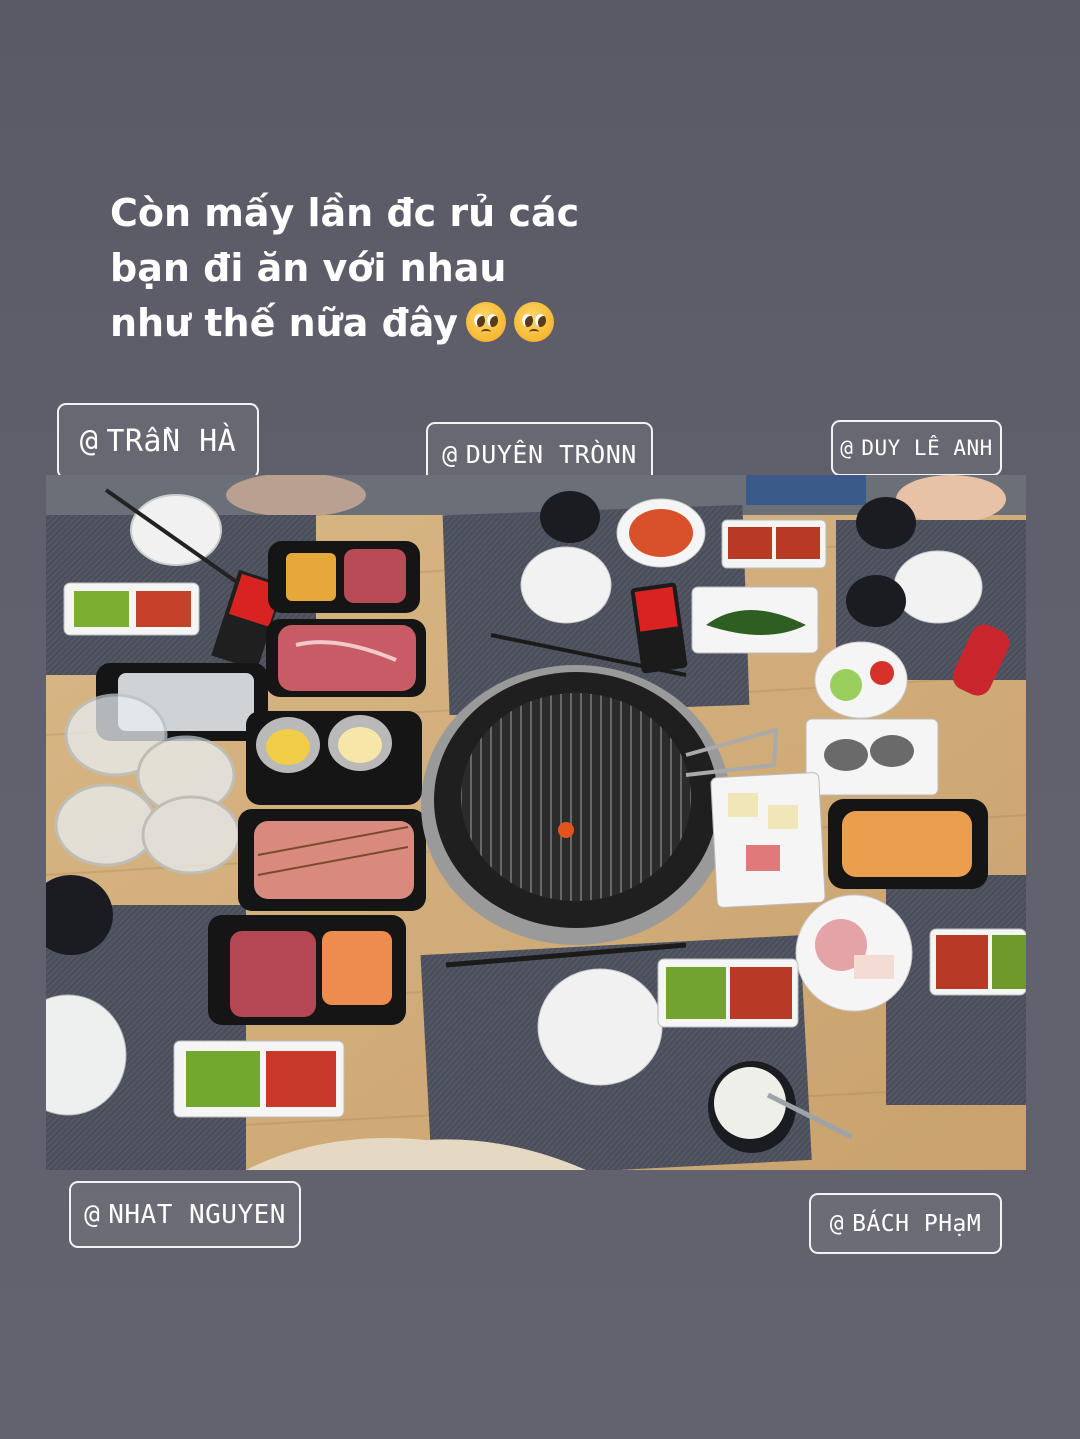 The height and width of the screenshot is (1439, 1080). Describe the element at coordinates (273, 974) in the screenshot. I see `beef-block` at that location.